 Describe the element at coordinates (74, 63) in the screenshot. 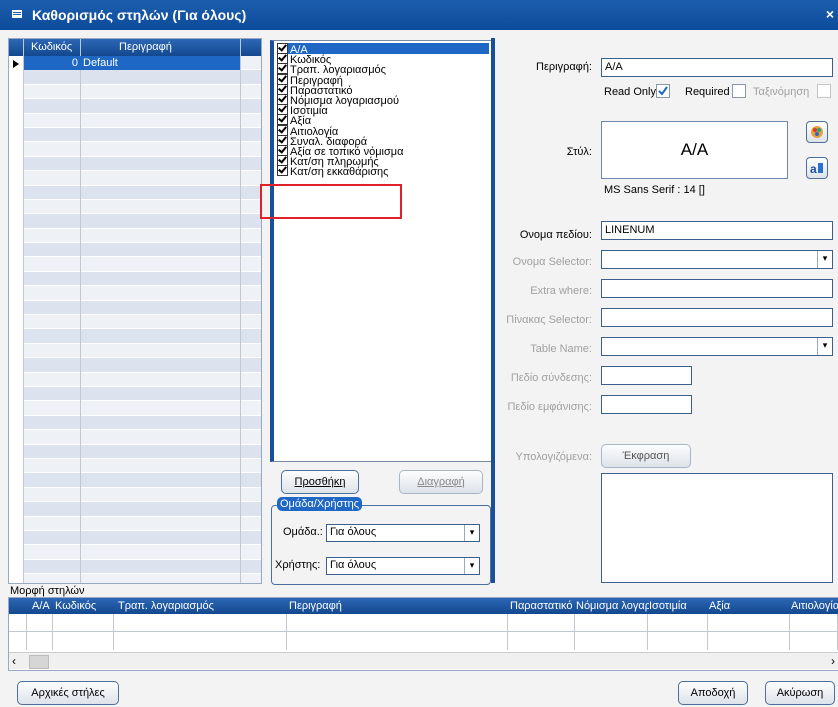

I see `row-code: 0` at that location.